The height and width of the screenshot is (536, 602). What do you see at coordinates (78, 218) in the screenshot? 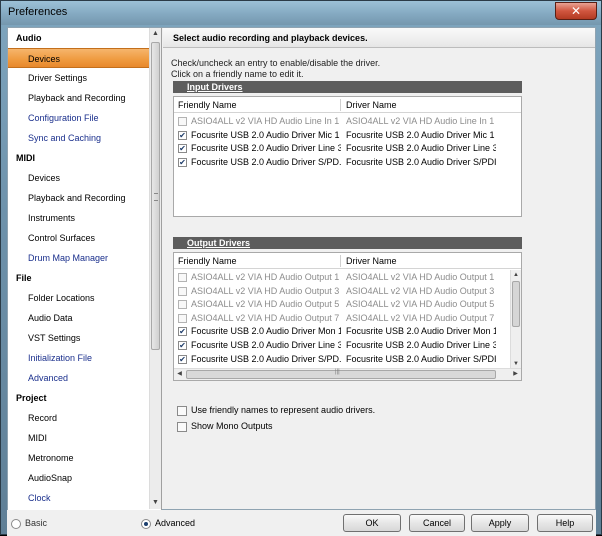
I see `tree-item-instruments: Instruments` at bounding box center [78, 218].